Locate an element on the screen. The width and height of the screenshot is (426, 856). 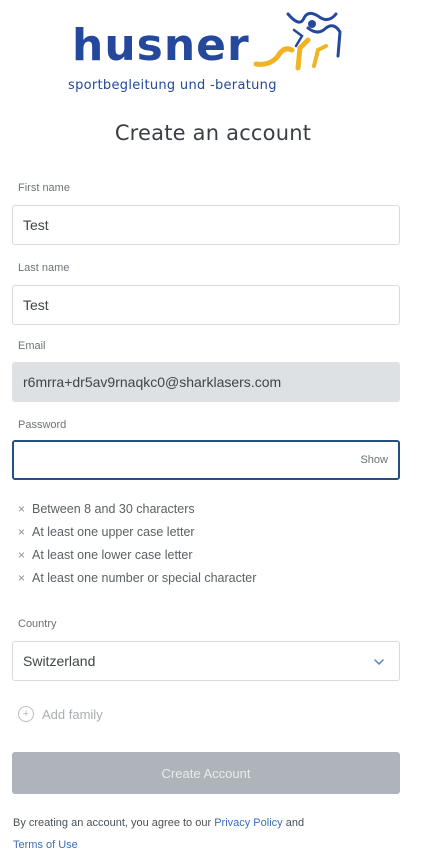
country-label: Country is located at coordinates (37, 624).